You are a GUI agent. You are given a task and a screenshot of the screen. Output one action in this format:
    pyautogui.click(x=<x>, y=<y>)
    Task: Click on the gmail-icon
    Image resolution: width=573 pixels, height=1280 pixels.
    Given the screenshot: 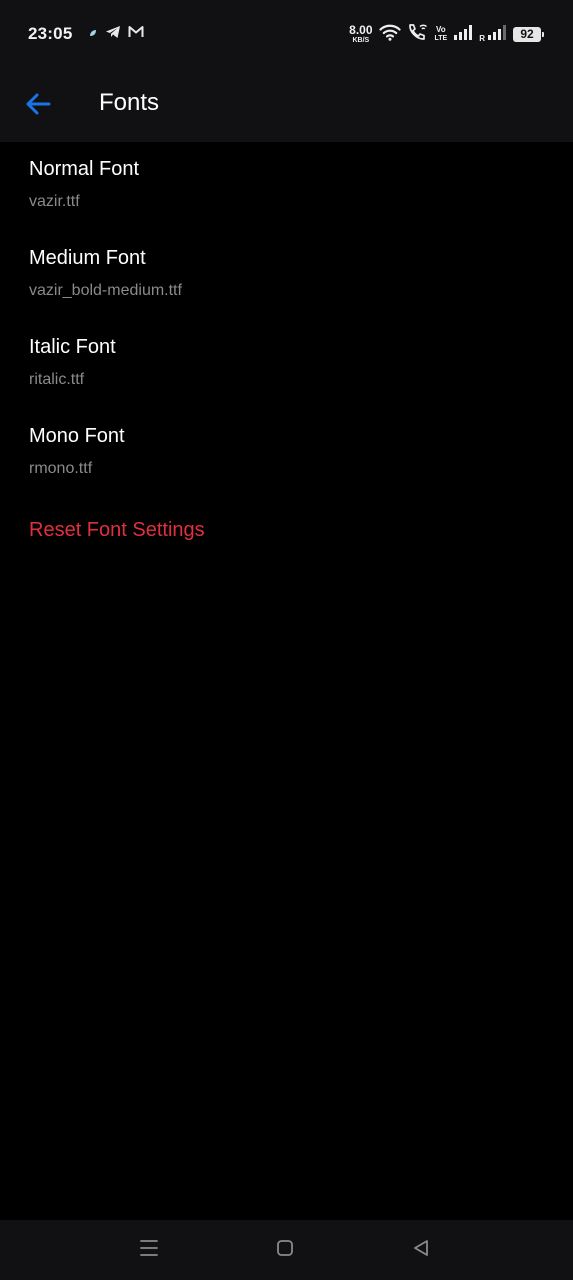 What is the action you would take?
    pyautogui.click(x=136, y=34)
    